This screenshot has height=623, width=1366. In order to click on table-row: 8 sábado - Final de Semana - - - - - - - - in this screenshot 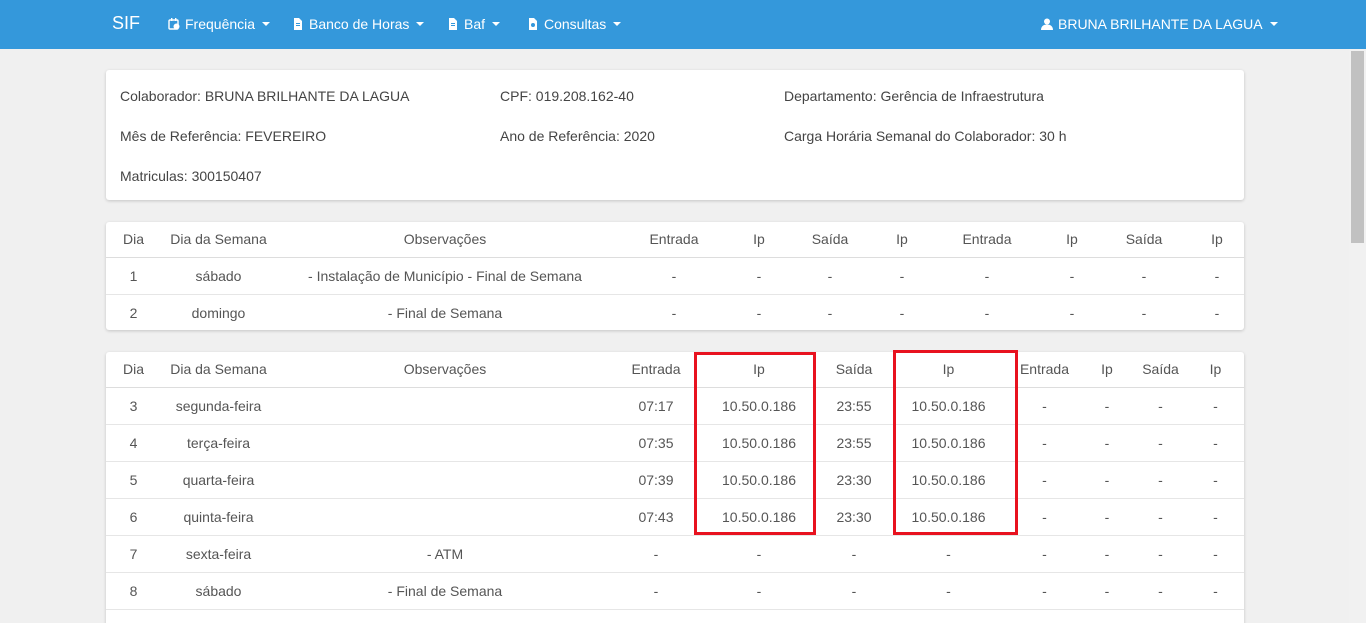, I will do `click(675, 590)`.